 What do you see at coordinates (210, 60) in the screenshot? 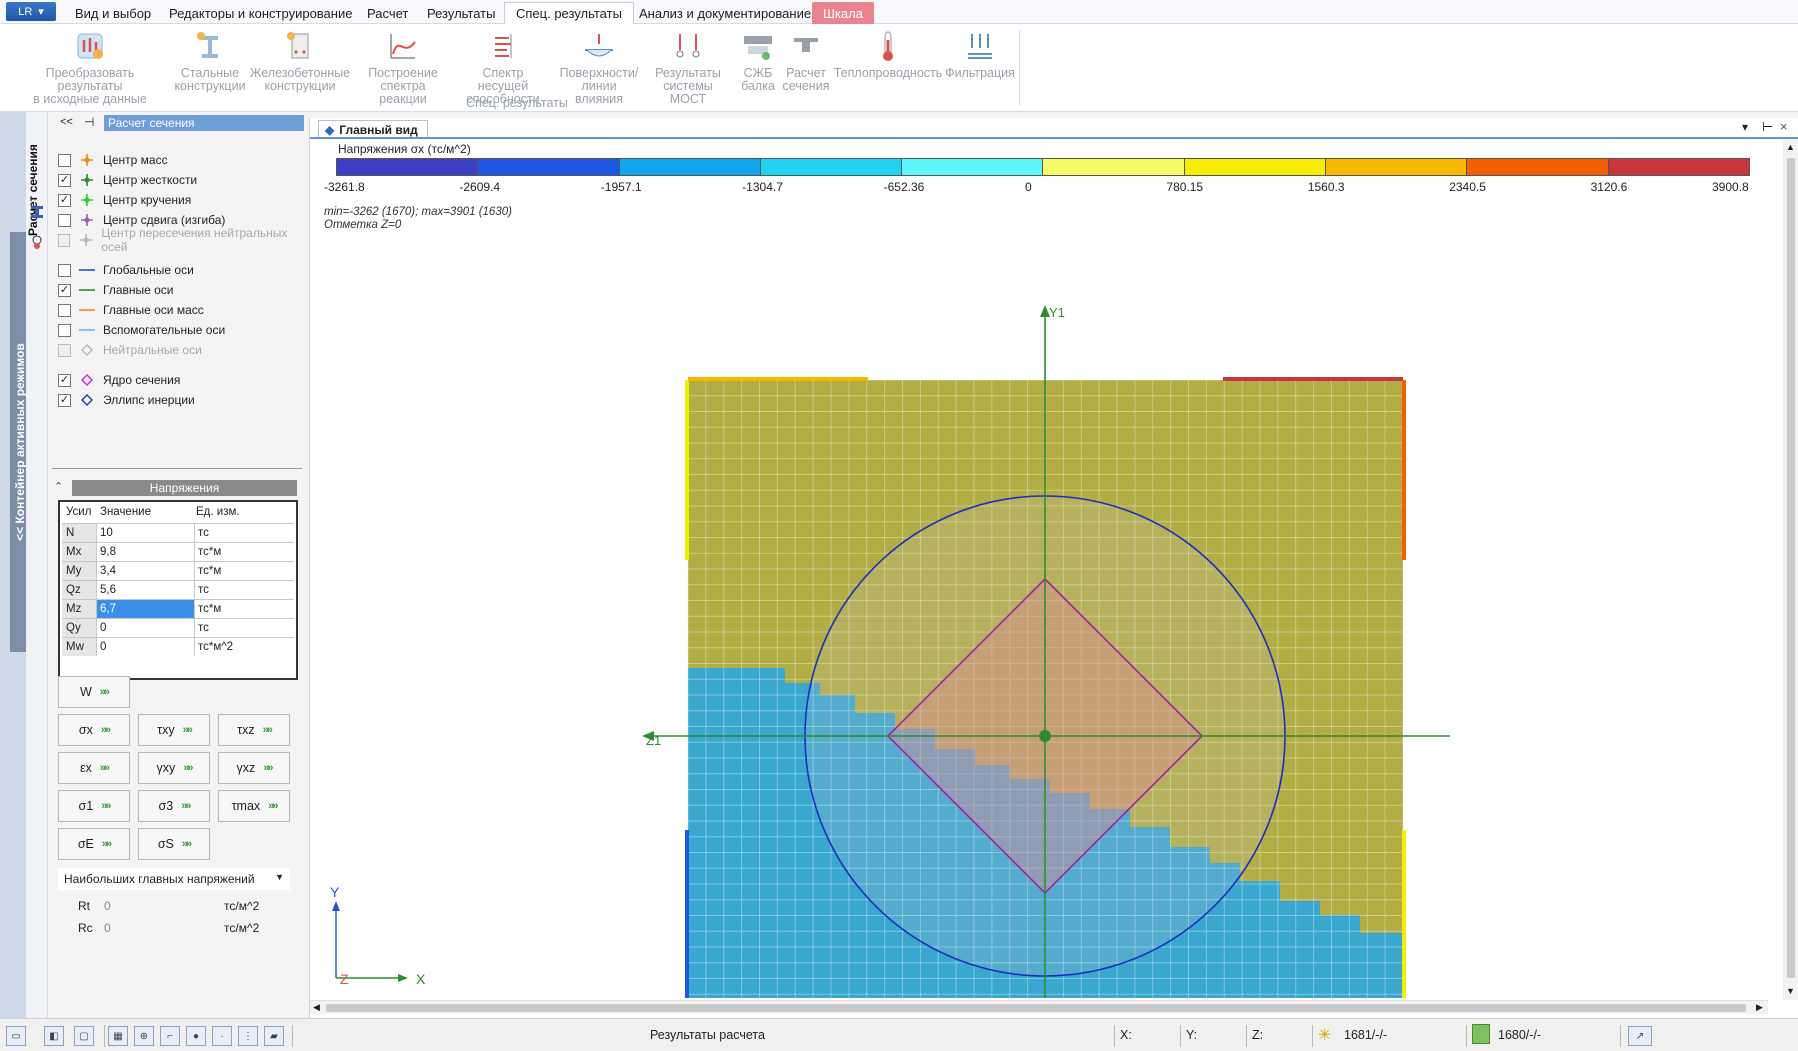
I see `steel-structures-button: Стальные конструкции` at bounding box center [210, 60].